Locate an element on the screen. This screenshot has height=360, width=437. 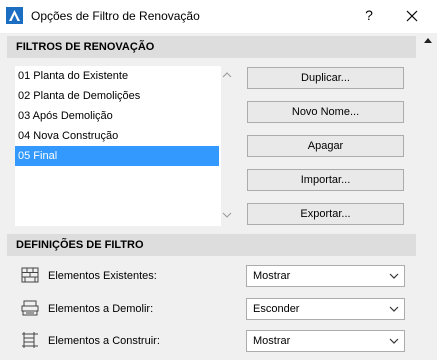
existing-wall-icon is located at coordinates (30, 275).